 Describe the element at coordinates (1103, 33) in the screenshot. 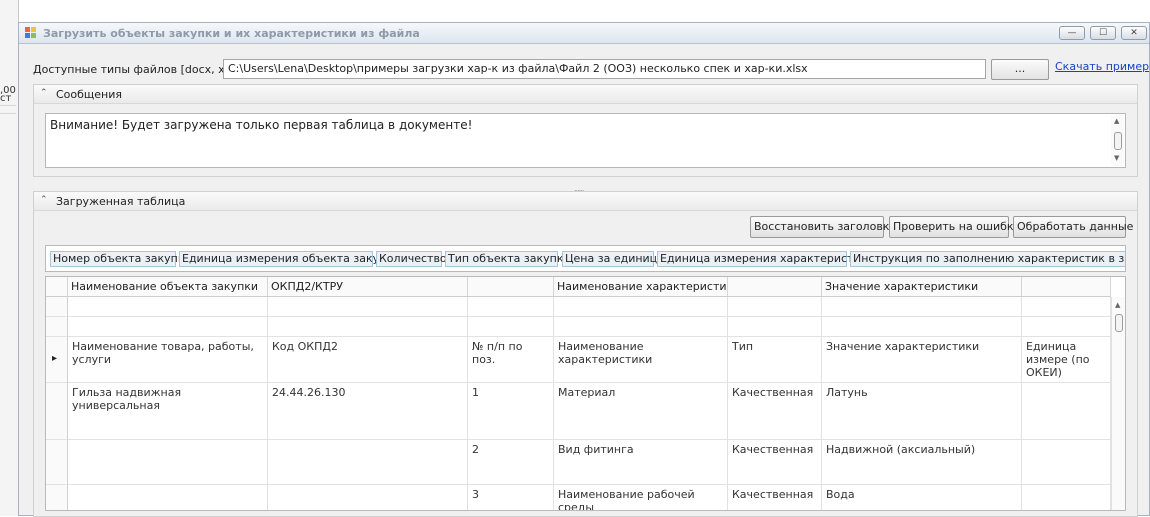

I see `maximize-button: ☐` at that location.